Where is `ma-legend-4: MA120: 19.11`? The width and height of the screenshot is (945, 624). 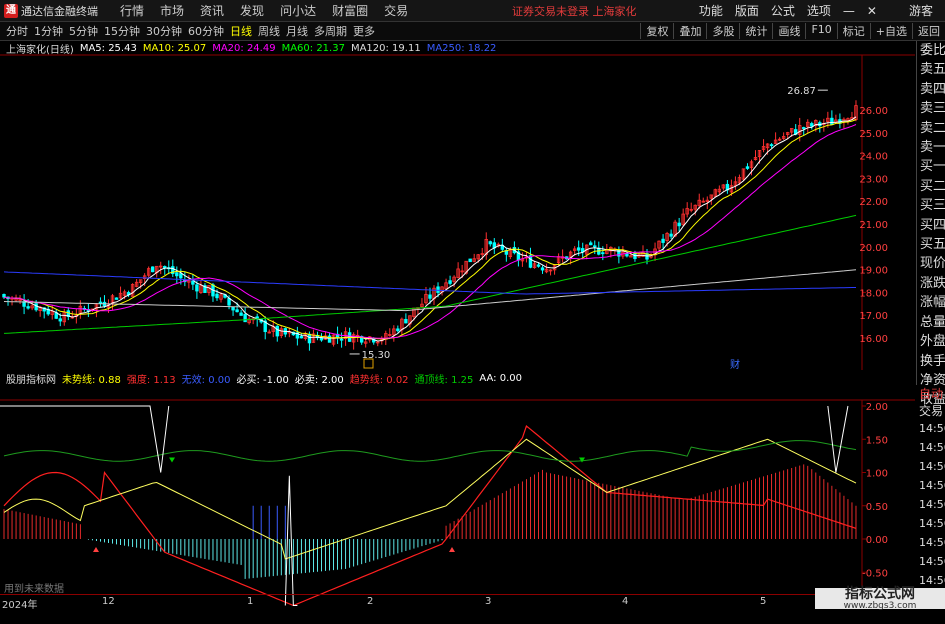
ma-legend-4: MA120: 19.11 is located at coordinates (385, 48).